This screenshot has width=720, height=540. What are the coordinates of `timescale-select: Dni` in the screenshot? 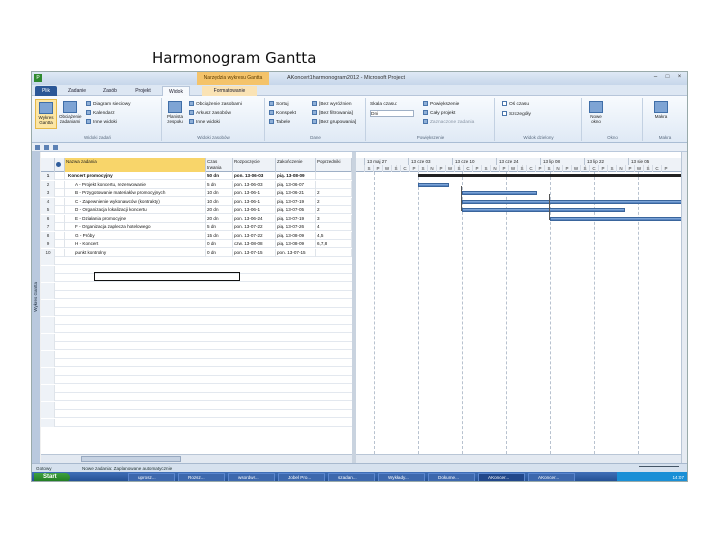 It's located at (392, 113).